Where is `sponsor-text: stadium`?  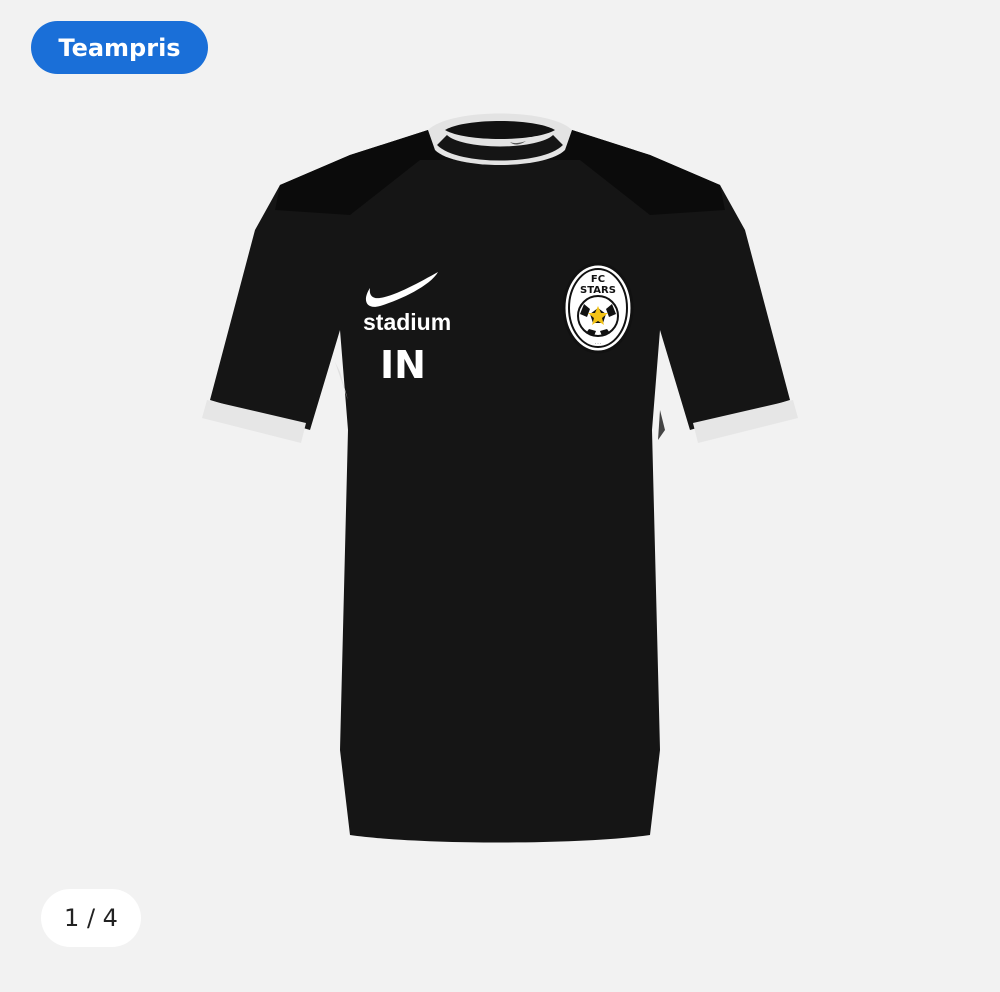 sponsor-text: stadium is located at coordinates (407, 322).